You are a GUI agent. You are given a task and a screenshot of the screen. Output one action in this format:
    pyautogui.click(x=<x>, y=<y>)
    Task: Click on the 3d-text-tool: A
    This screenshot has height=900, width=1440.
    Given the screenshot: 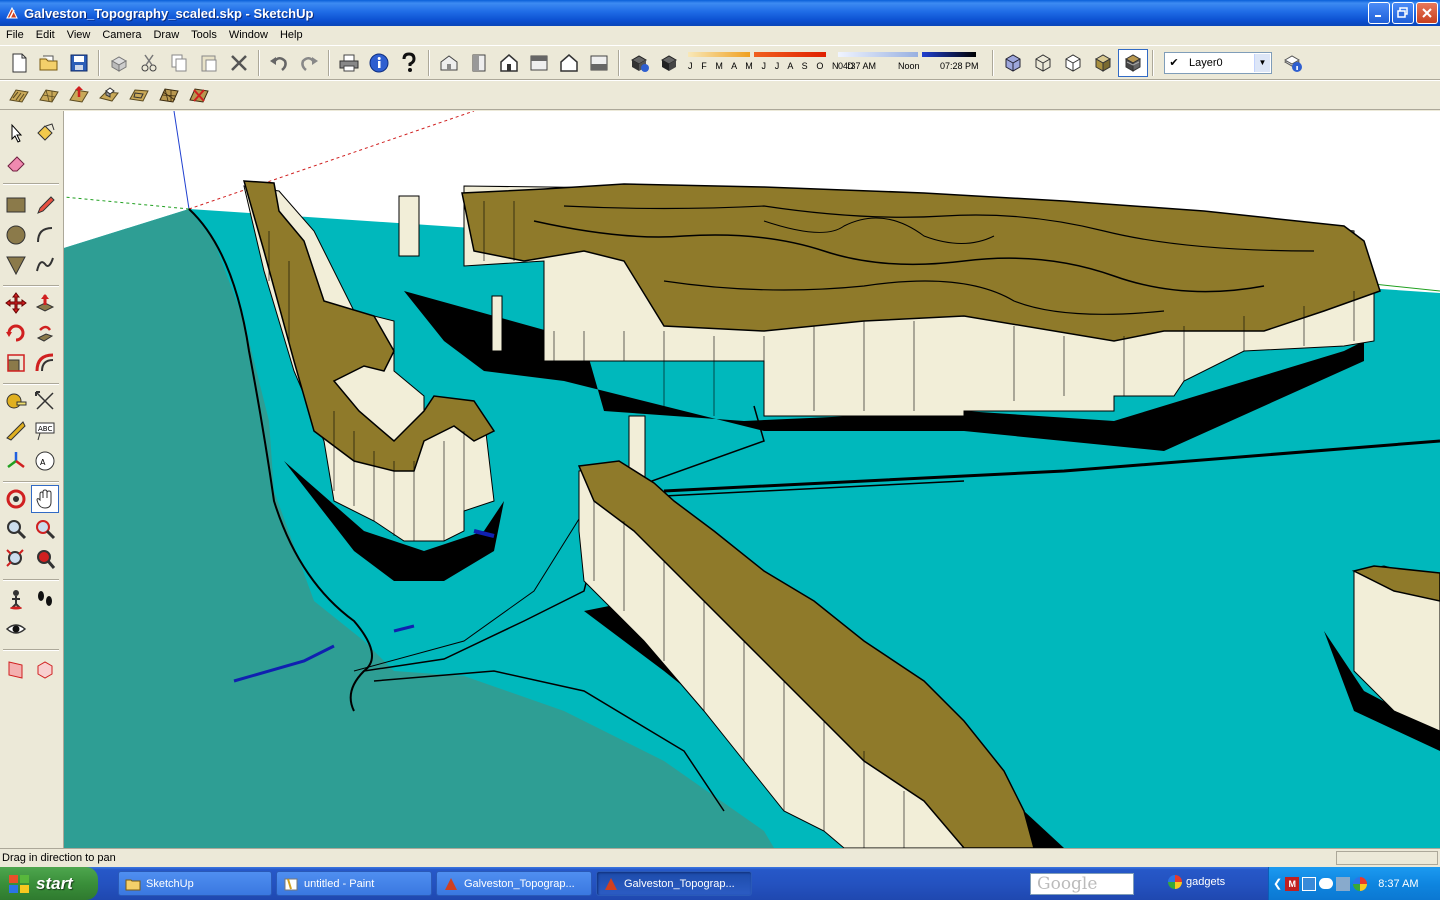 What is the action you would take?
    pyautogui.click(x=45, y=461)
    